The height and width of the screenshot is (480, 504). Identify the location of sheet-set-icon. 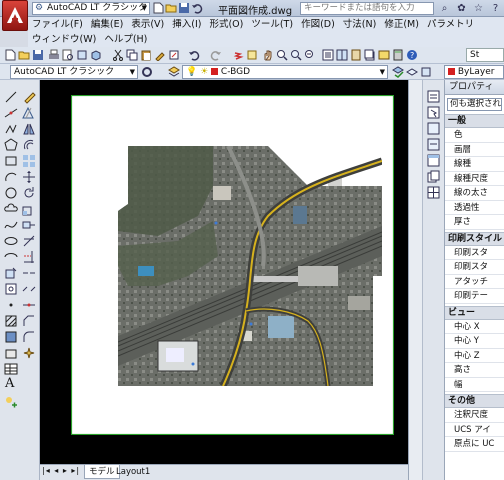
(370, 55).